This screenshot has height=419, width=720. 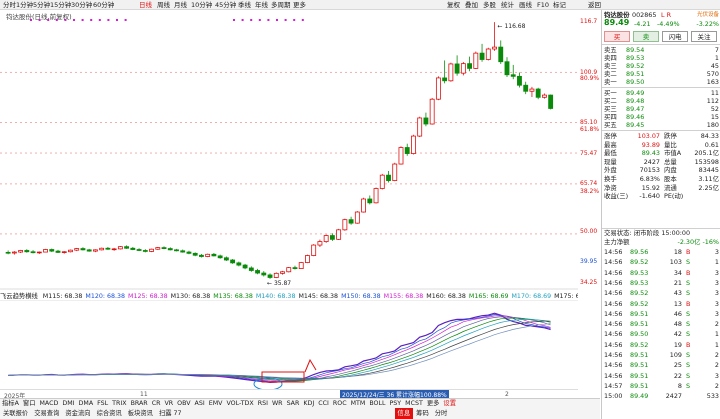 I want to click on tick-row: 14:56 89.52 19 B 1, so click(x=661, y=345).